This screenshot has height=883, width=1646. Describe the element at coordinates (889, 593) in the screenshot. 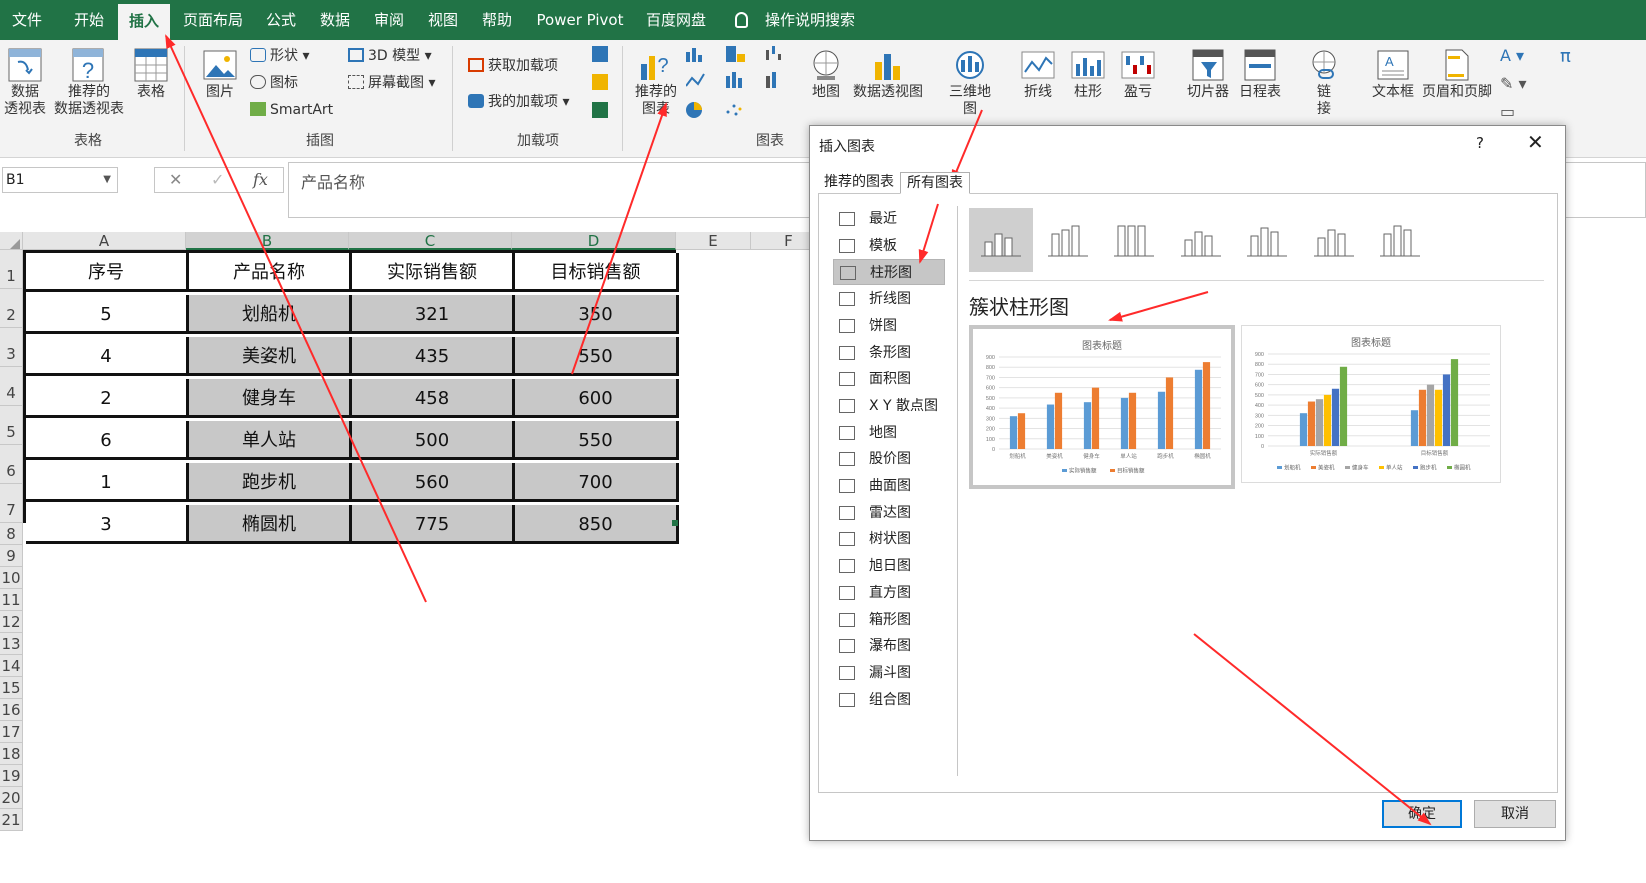

I see `chart-category-item: 直方图` at that location.